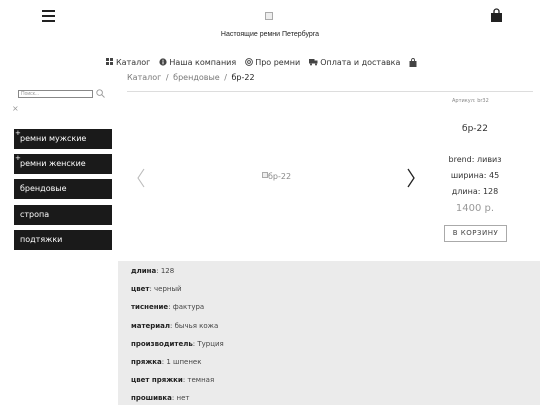 This screenshot has height=405, width=540. I want to click on spec-key: цвет, so click(140, 289).